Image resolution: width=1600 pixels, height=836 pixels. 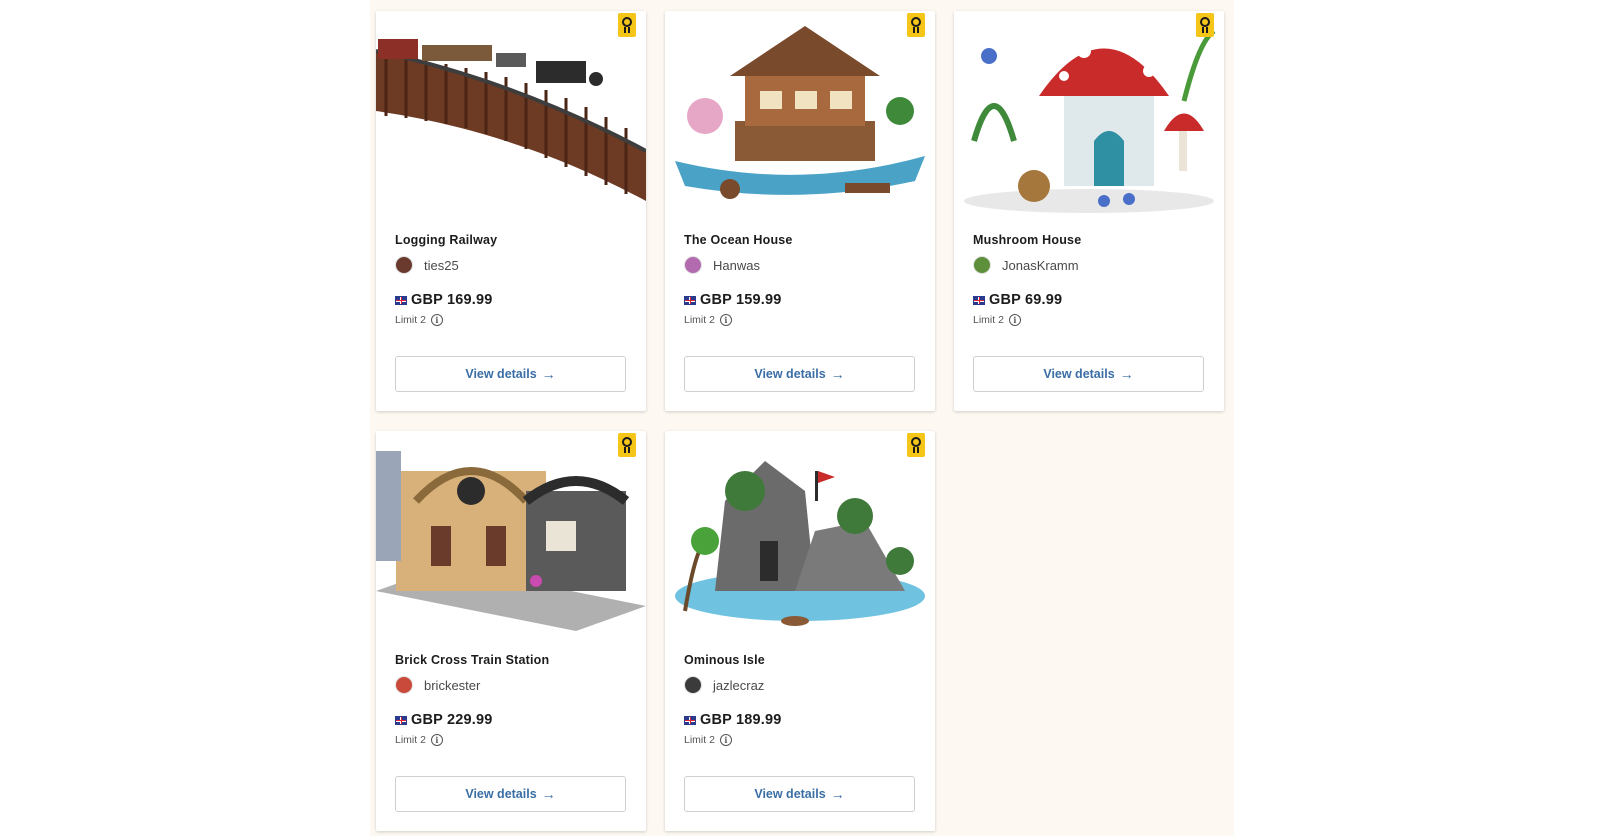 What do you see at coordinates (1089, 240) in the screenshot?
I see `product-title: Mushroom House` at bounding box center [1089, 240].